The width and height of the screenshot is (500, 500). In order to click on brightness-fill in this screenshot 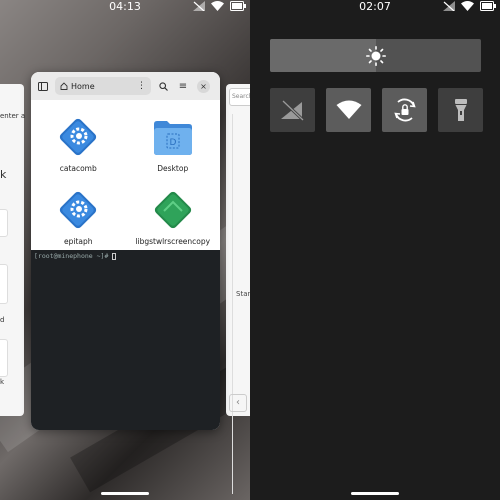, I will do `click(323, 55)`.